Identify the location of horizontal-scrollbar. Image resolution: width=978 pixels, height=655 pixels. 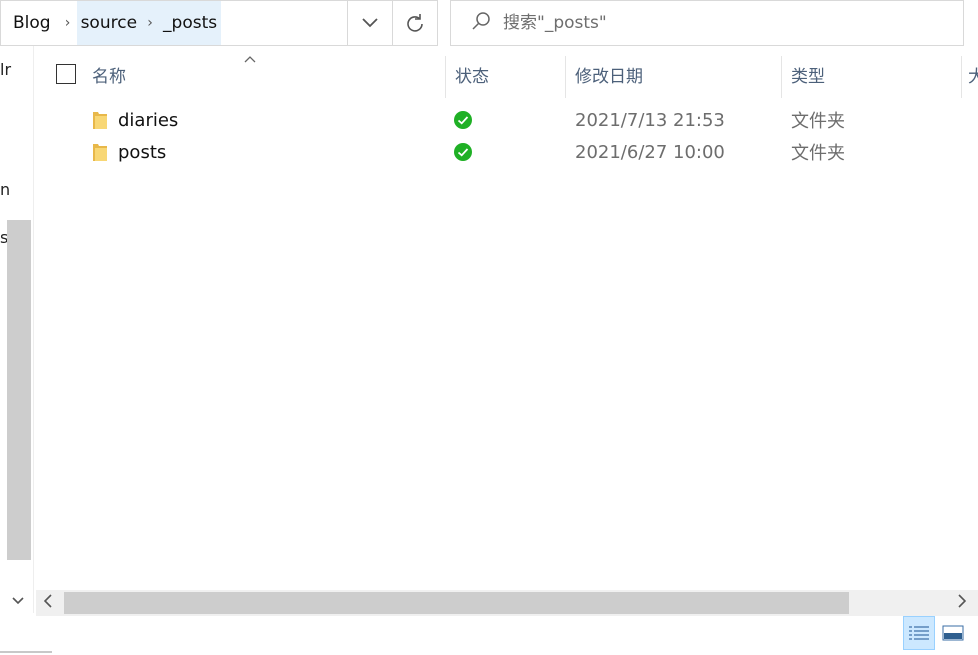
(507, 603).